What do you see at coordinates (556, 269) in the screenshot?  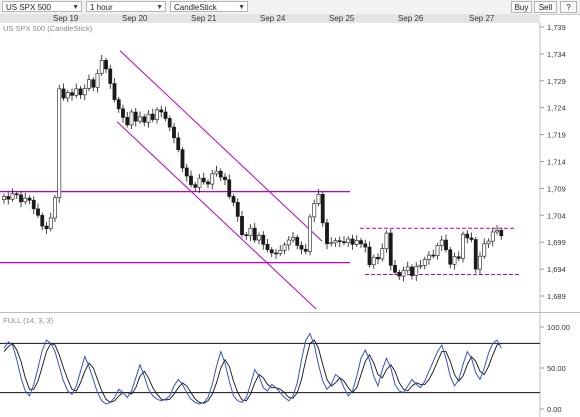 I see `y-tick-label: 1,694` at bounding box center [556, 269].